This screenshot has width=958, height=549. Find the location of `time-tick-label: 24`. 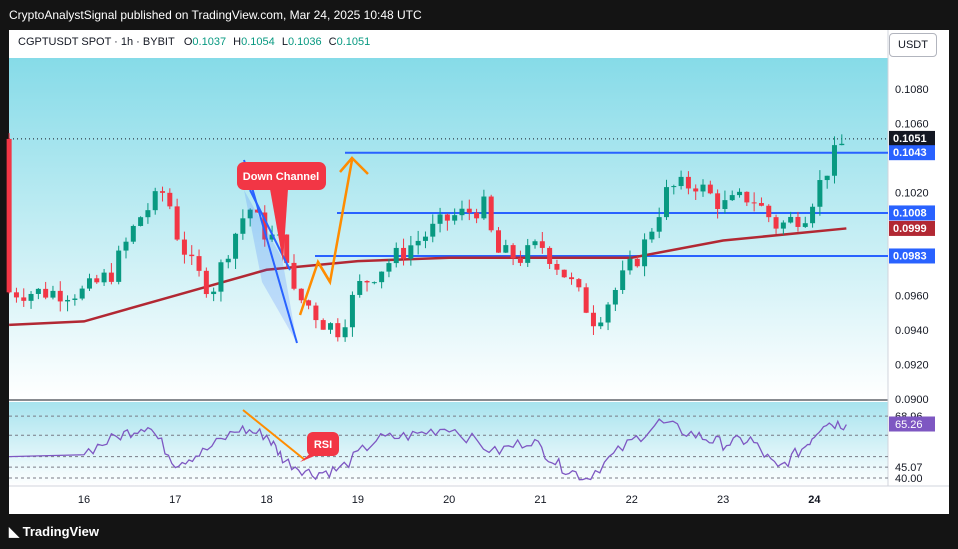

time-tick-label: 24 is located at coordinates (814, 500).